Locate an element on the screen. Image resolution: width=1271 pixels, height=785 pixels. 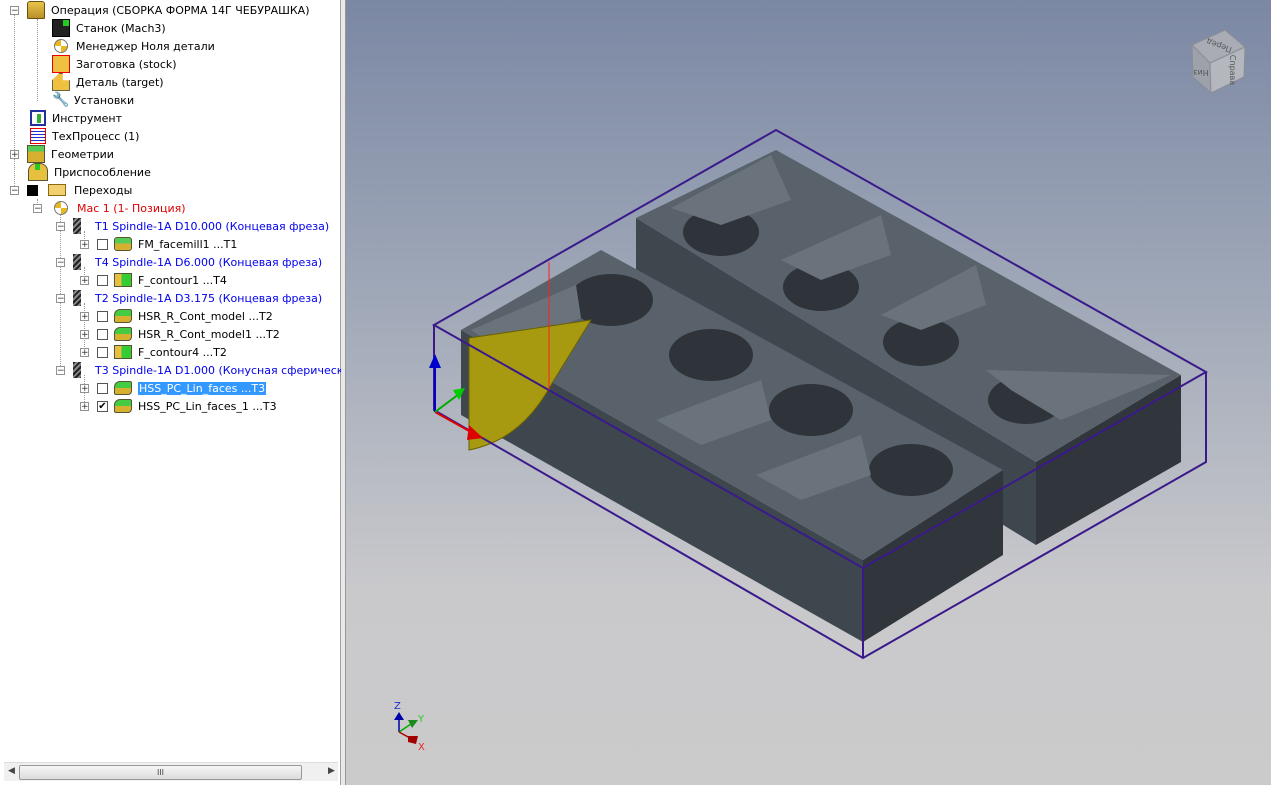
tree-item-toolpath: + HSR_R_Cont_model ...T2 is located at coordinates (176, 316).